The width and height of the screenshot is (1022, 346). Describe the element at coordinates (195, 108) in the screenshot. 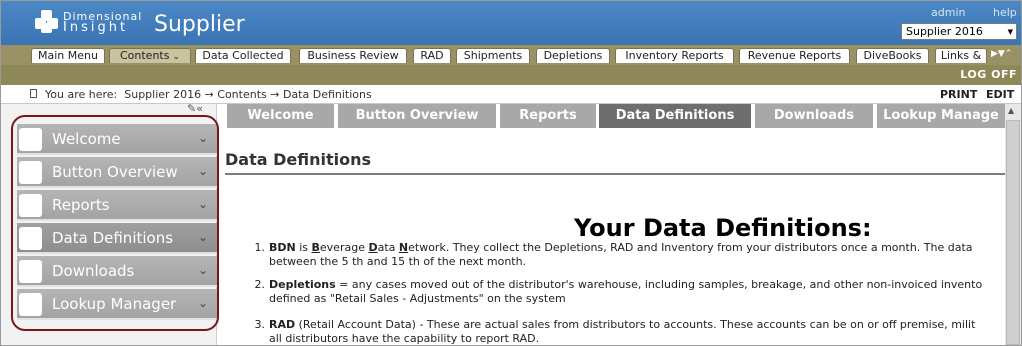

I see `collapse-sidebar-icon: ✎«` at that location.